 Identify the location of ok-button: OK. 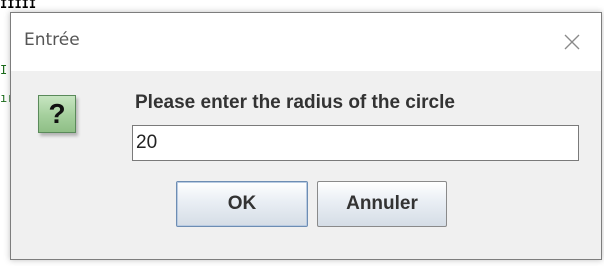
(242, 204).